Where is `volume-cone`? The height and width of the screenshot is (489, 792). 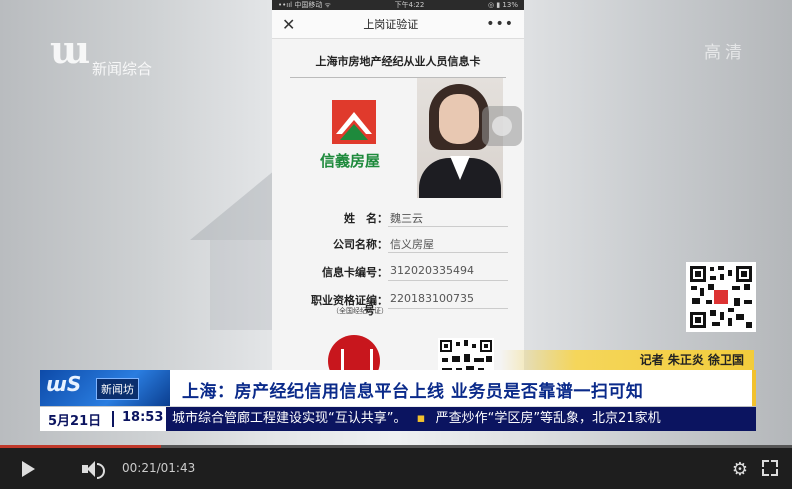 volume-cone is located at coordinates (91, 469).